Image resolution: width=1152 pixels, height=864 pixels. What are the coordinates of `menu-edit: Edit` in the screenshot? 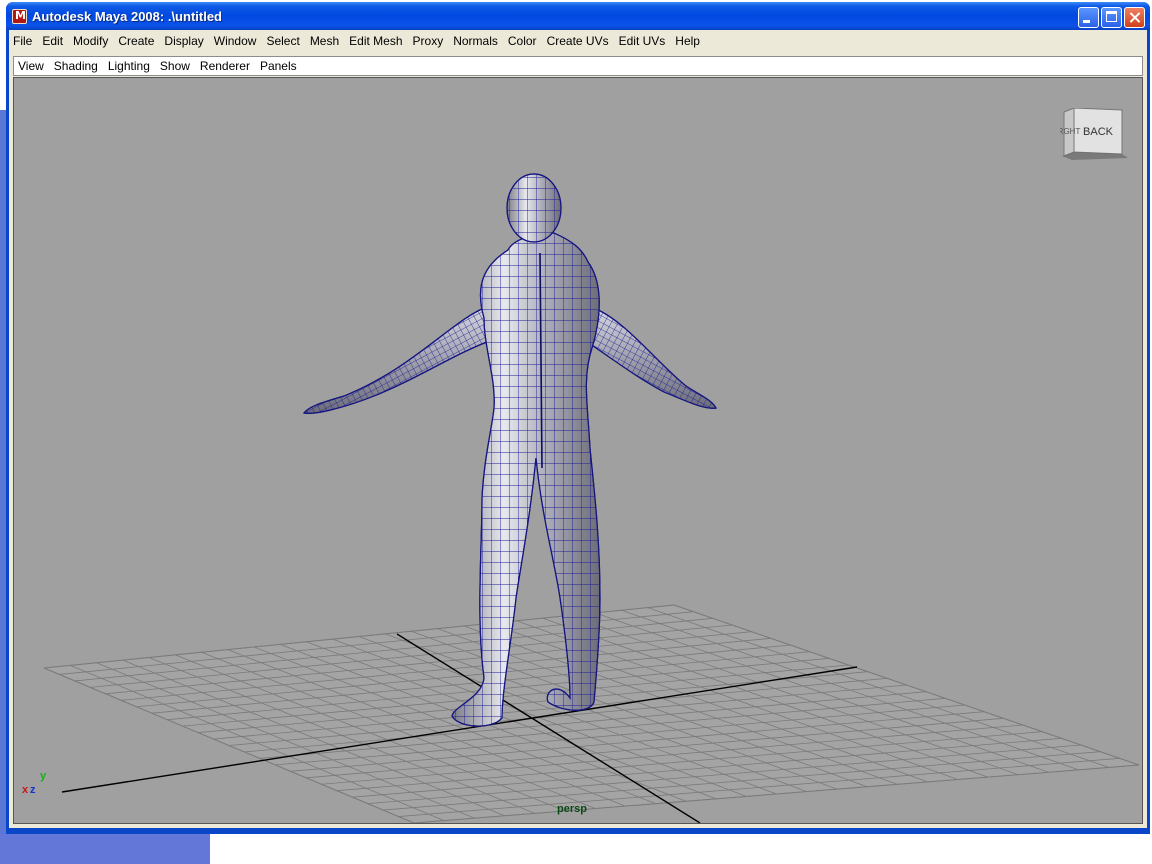 It's located at (52, 41).